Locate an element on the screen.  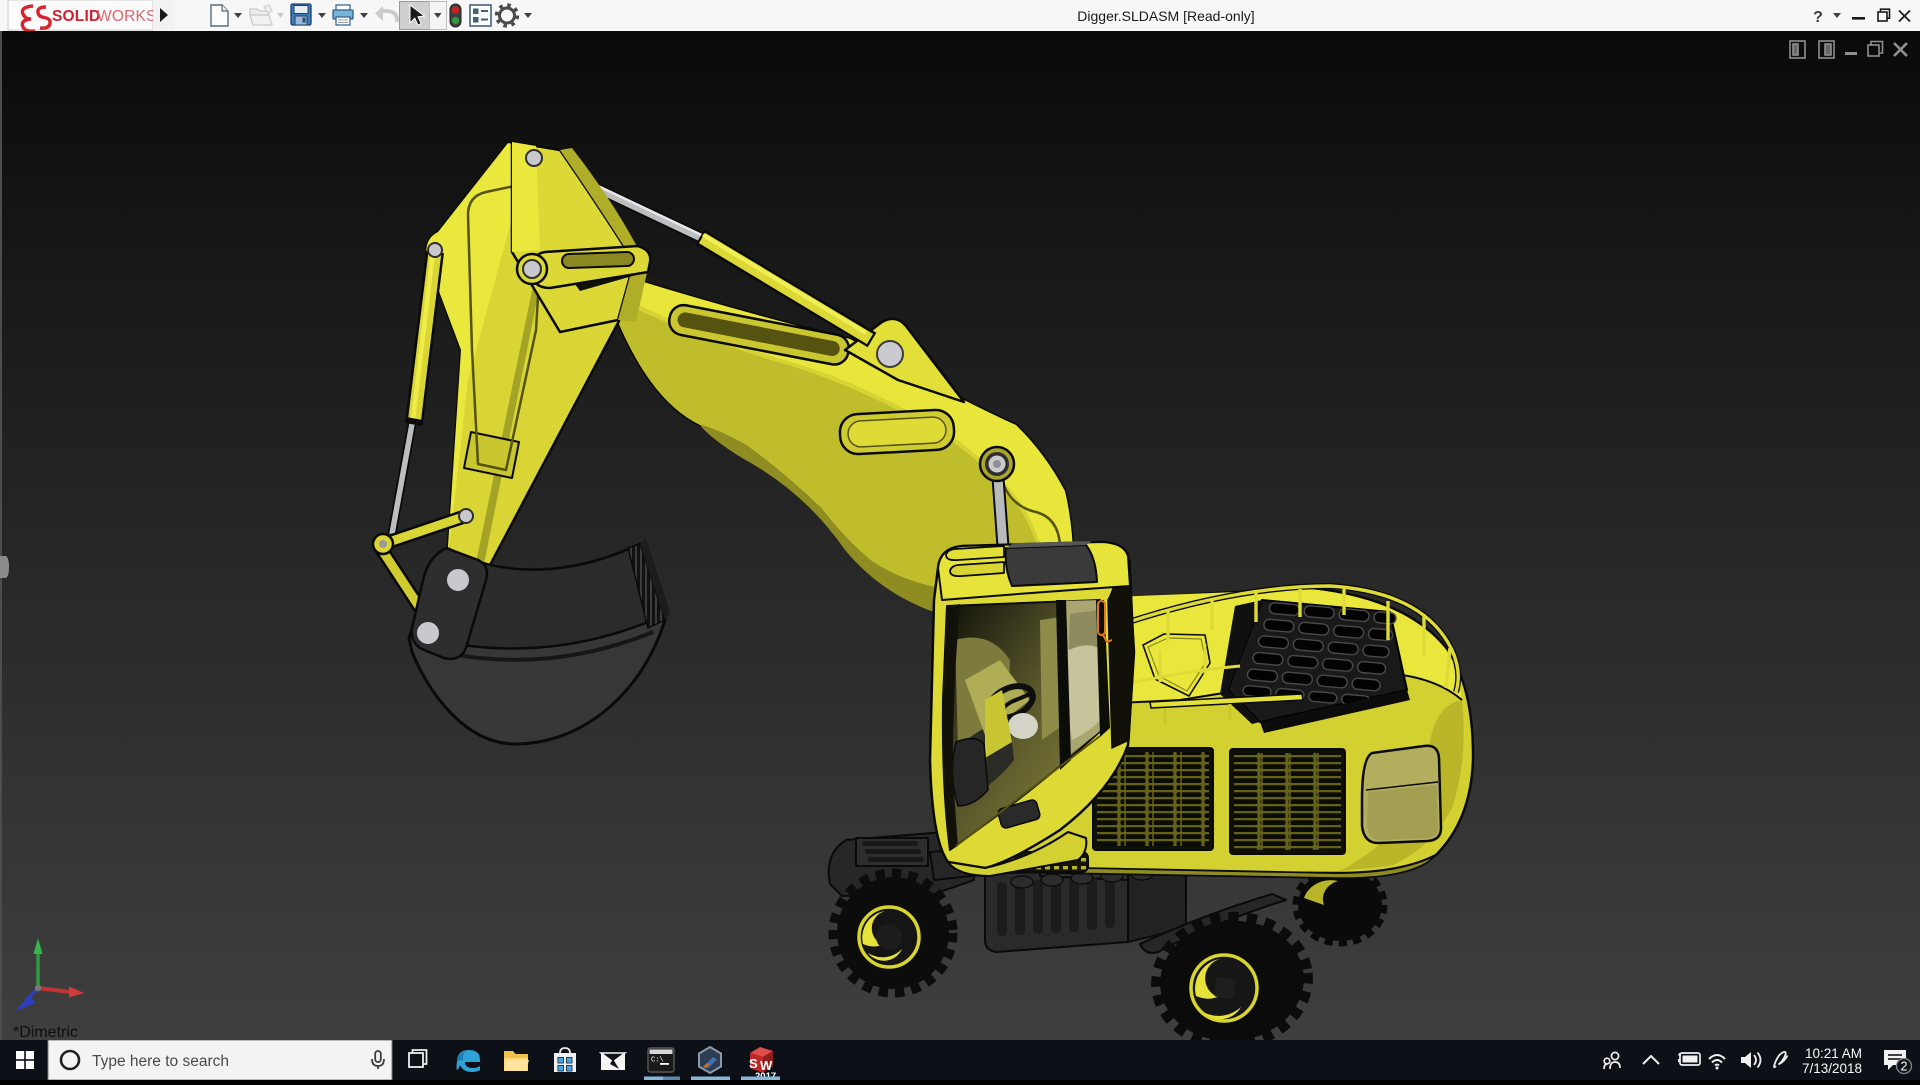
svg-text: WORKS is located at coordinates (127, 16).